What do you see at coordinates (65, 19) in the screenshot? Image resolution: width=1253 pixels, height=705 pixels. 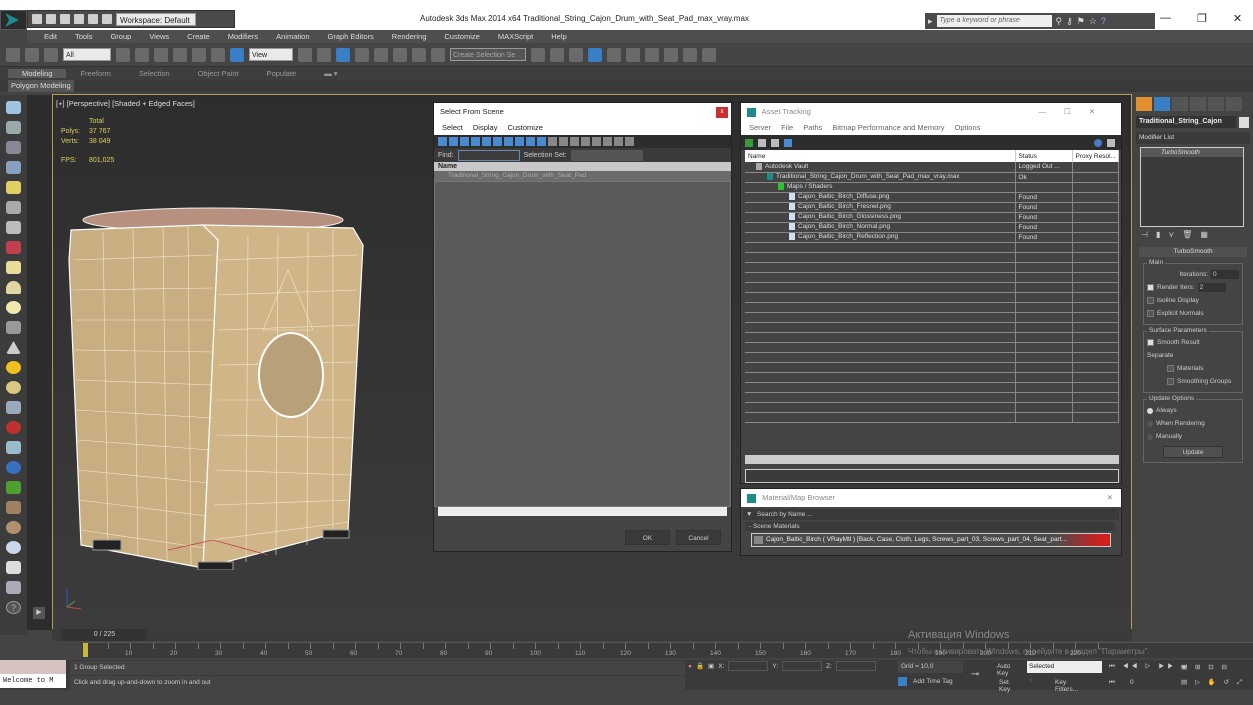 I see `save-icon` at bounding box center [65, 19].